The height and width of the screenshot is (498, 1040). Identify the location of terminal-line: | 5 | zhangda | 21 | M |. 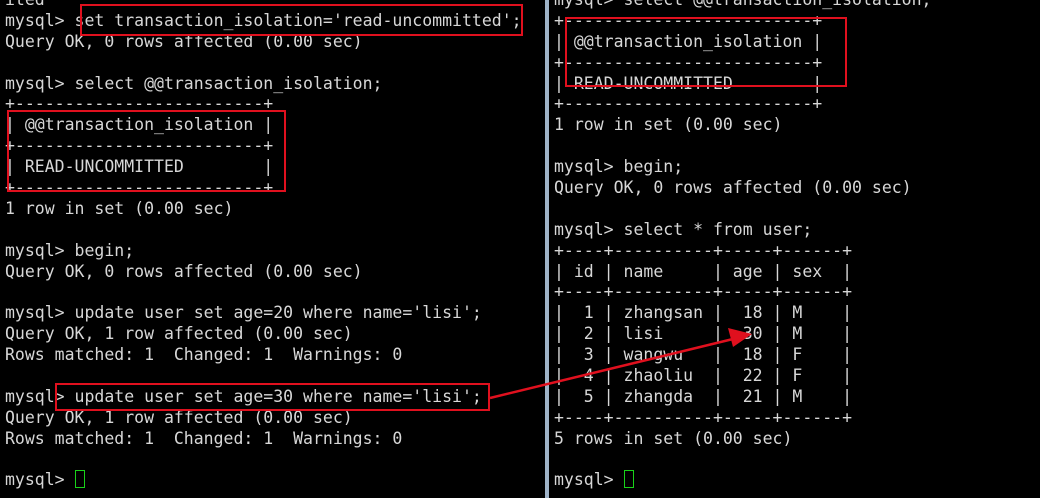
(743, 397).